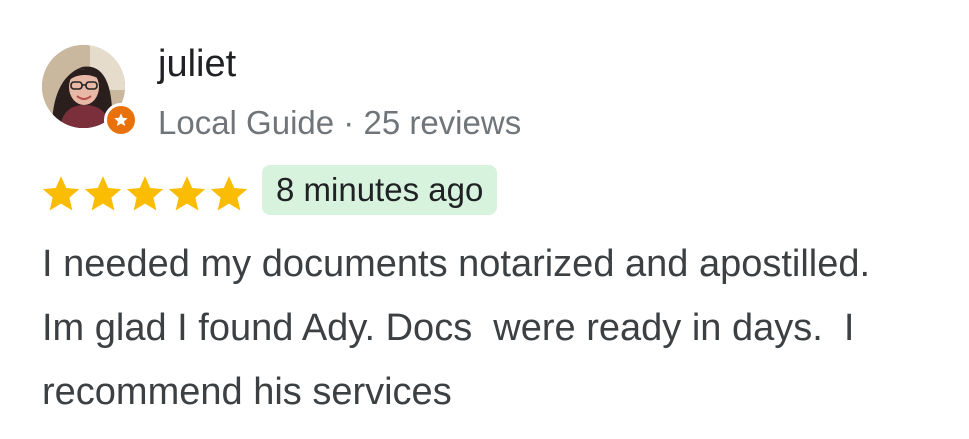 Image resolution: width=969 pixels, height=439 pixels. I want to click on review-count: 25 reviews, so click(442, 122).